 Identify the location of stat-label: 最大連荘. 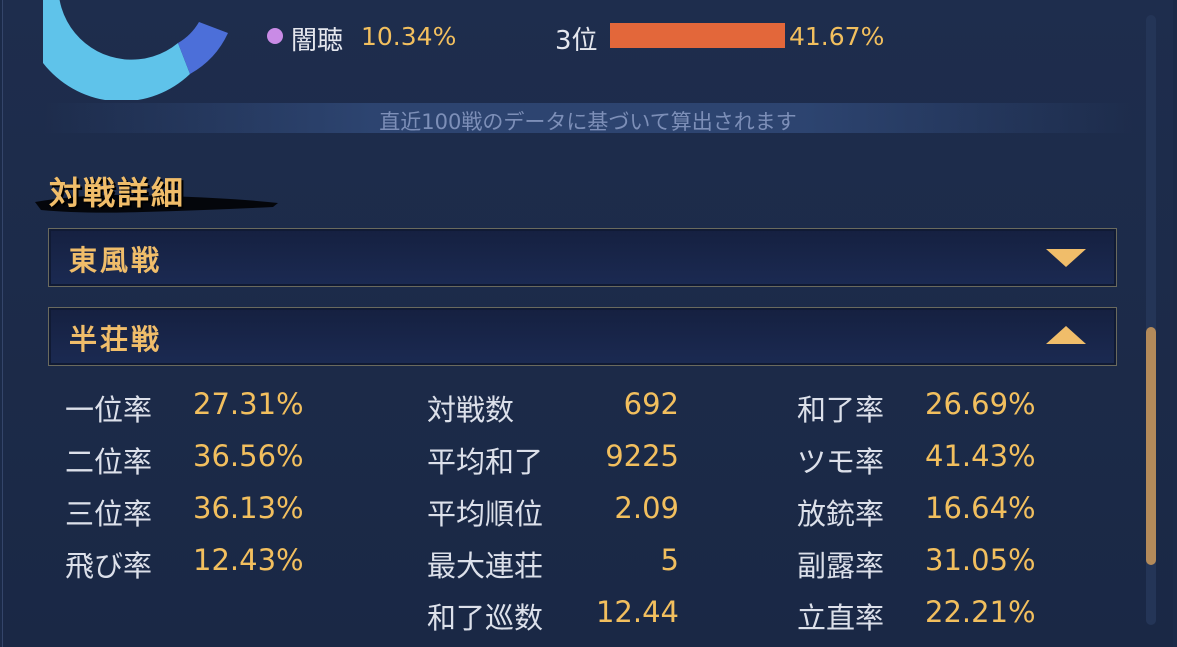
(485, 566).